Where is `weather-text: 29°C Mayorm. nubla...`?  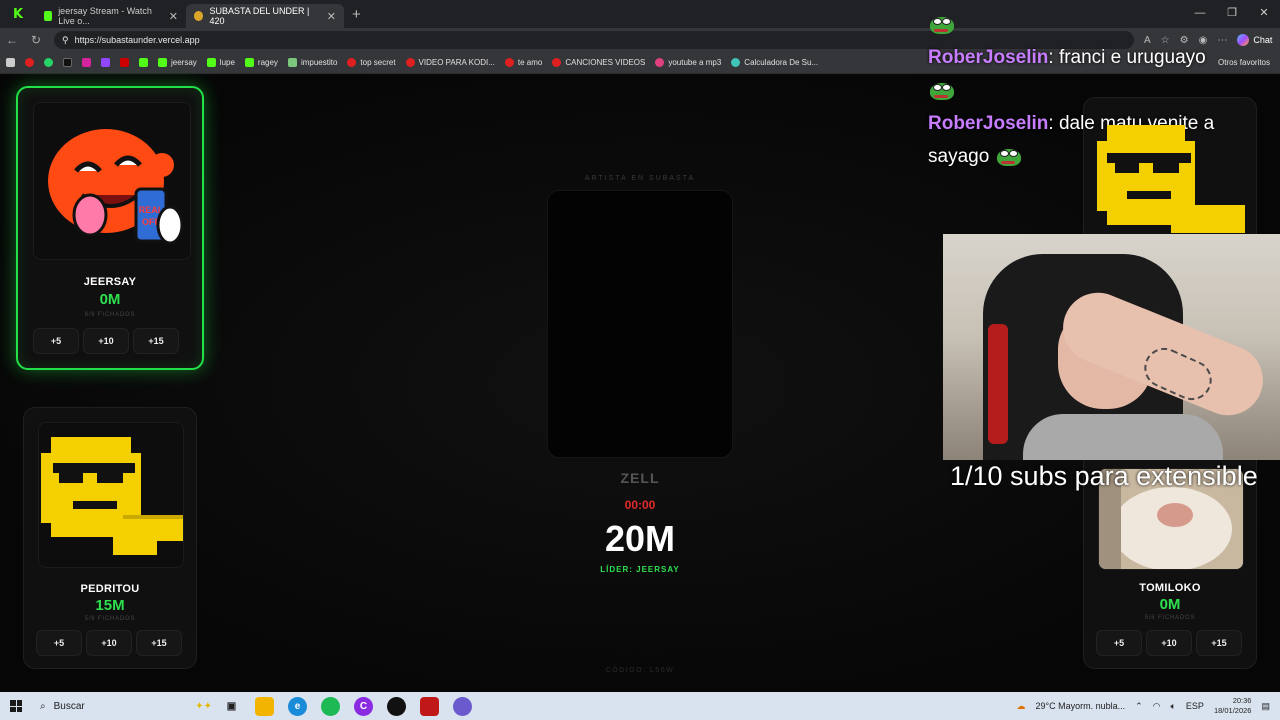 weather-text: 29°C Mayorm. nubla... is located at coordinates (1080, 706).